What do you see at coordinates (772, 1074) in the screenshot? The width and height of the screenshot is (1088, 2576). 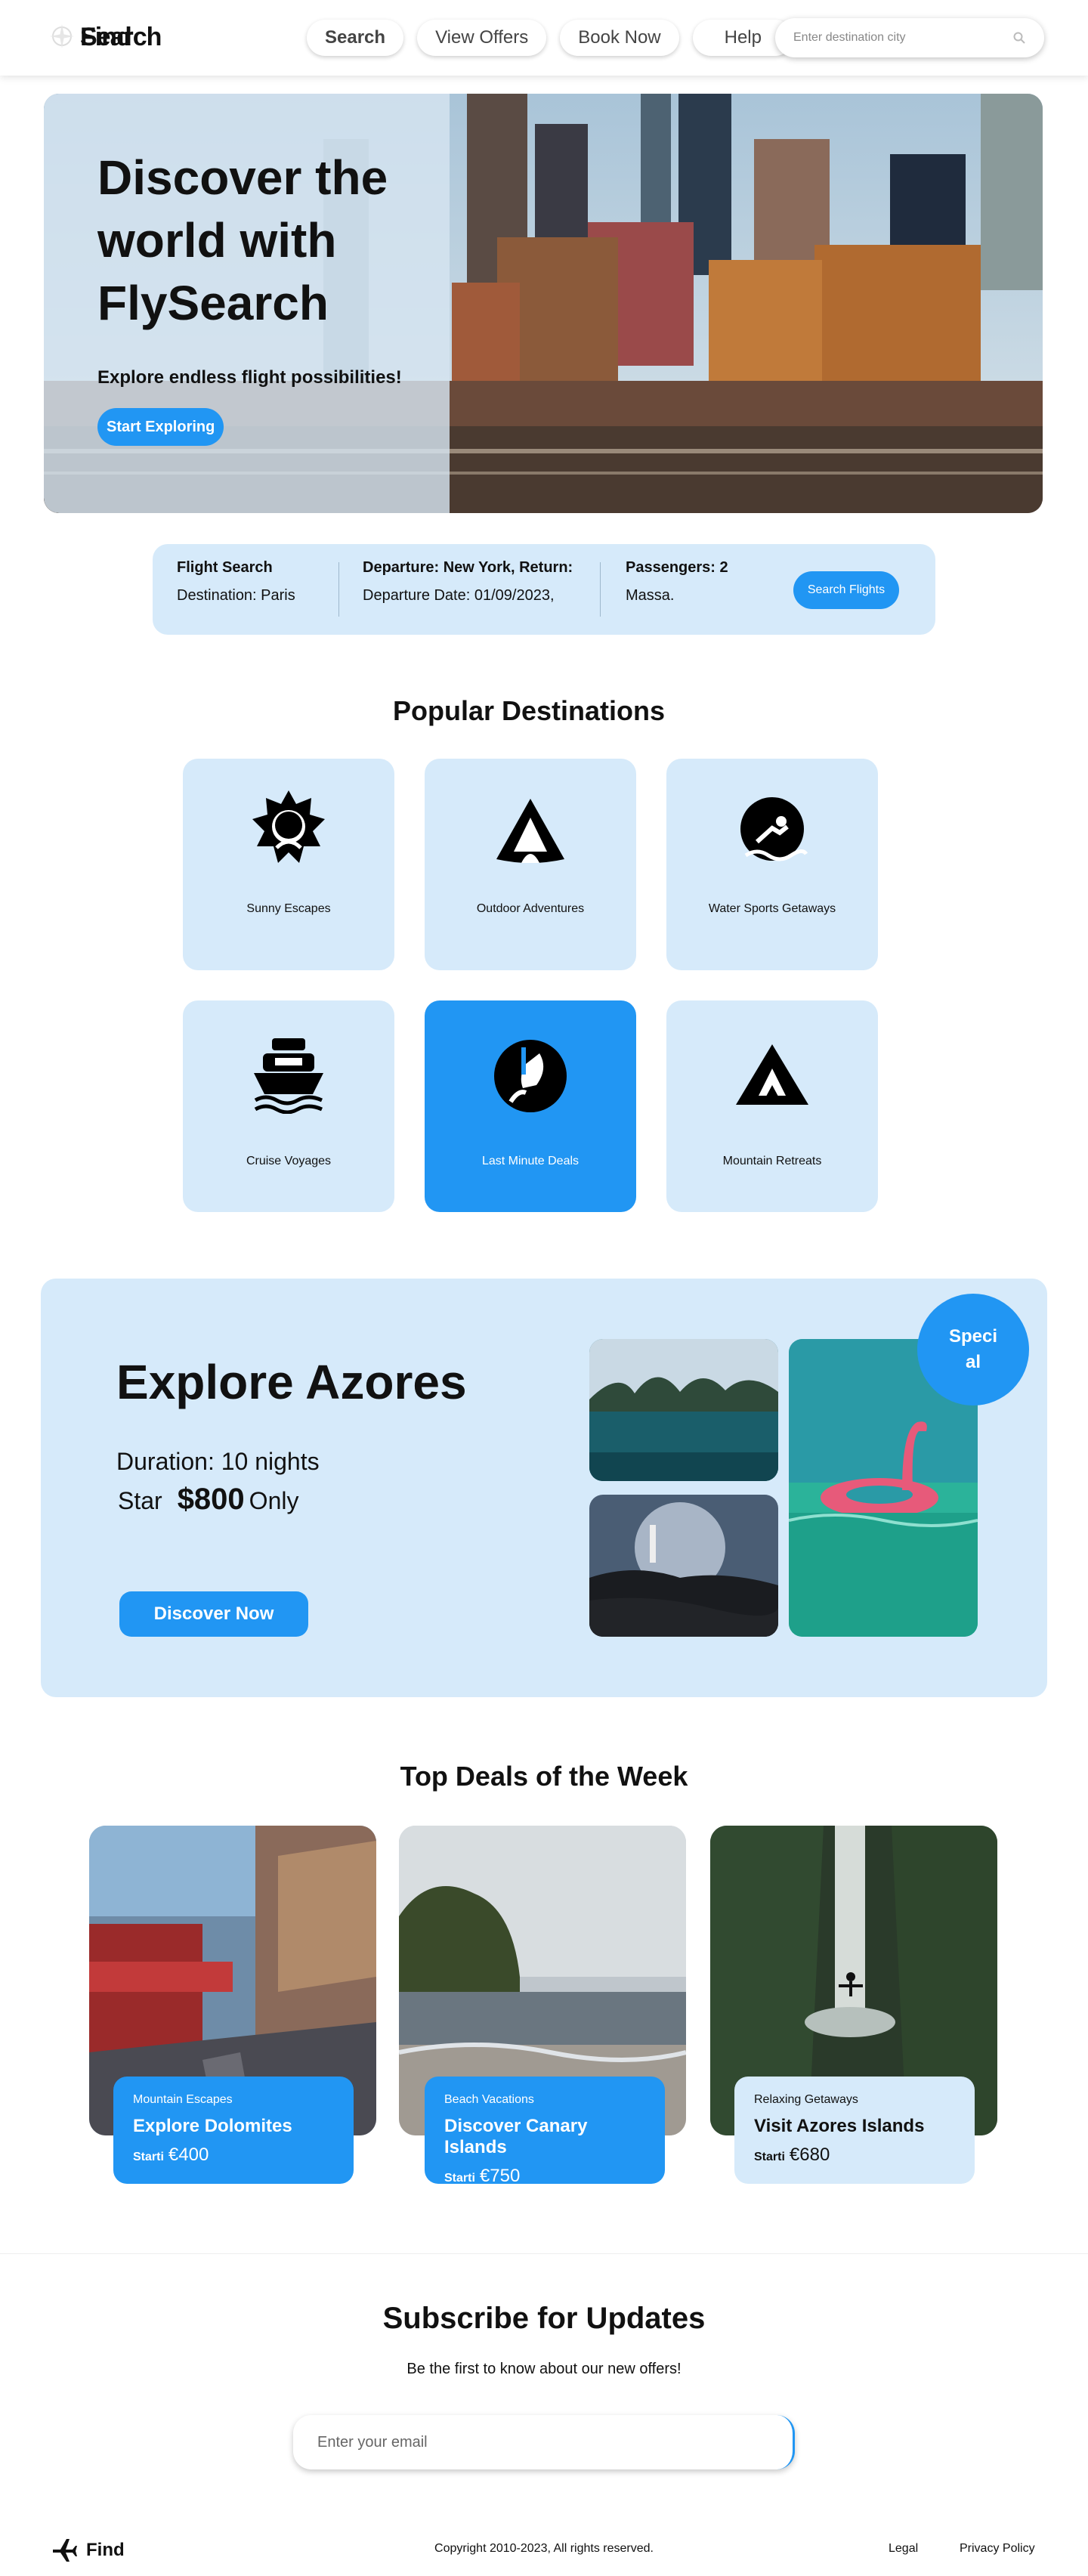 I see `mountain-icon` at bounding box center [772, 1074].